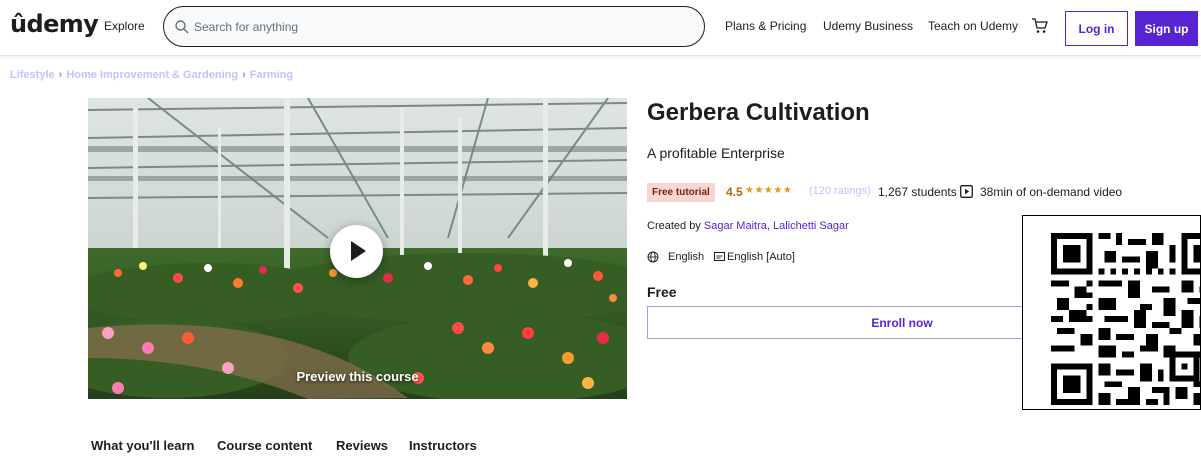 The image size is (1201, 459). I want to click on search-icon, so click(182, 27).